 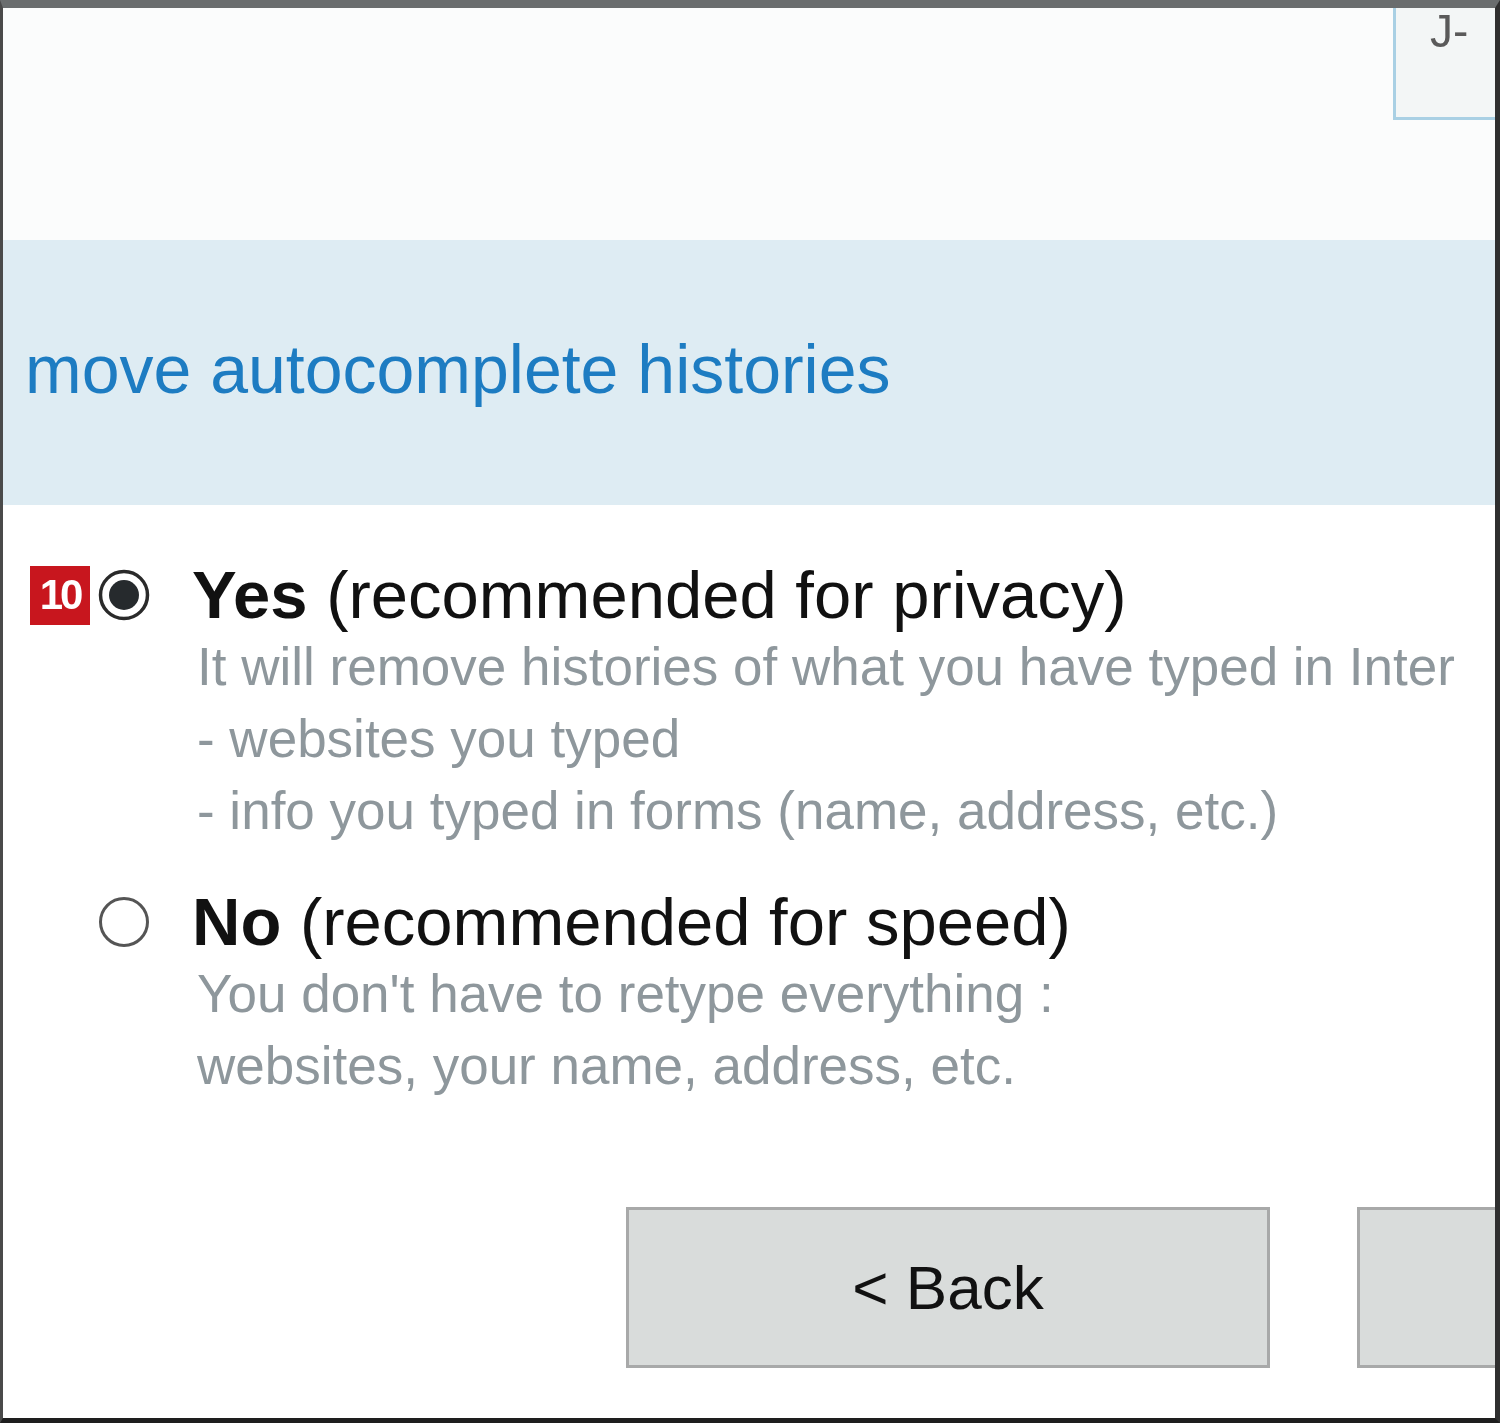 What do you see at coordinates (606, 1066) in the screenshot?
I see `option-description: websites, your name, address, etc.` at bounding box center [606, 1066].